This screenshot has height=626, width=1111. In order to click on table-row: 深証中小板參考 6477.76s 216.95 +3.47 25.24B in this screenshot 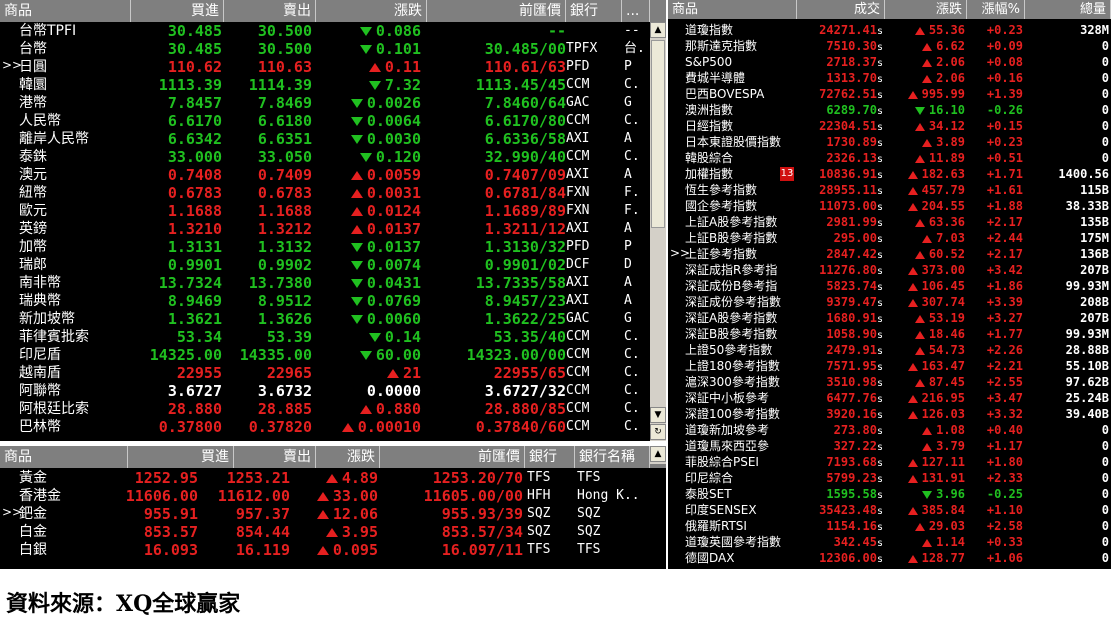, I will do `click(889, 398)`.